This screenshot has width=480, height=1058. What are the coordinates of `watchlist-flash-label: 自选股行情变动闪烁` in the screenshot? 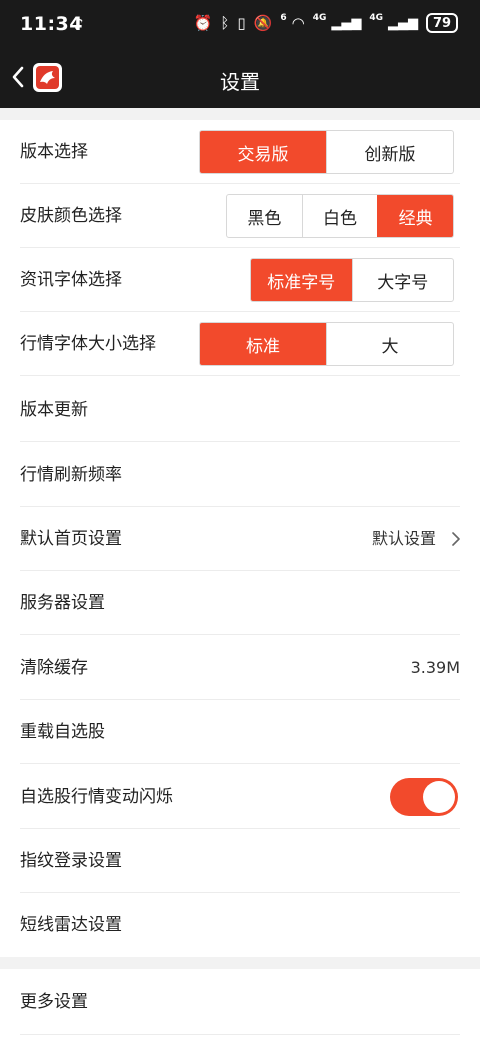 It's located at (96, 797).